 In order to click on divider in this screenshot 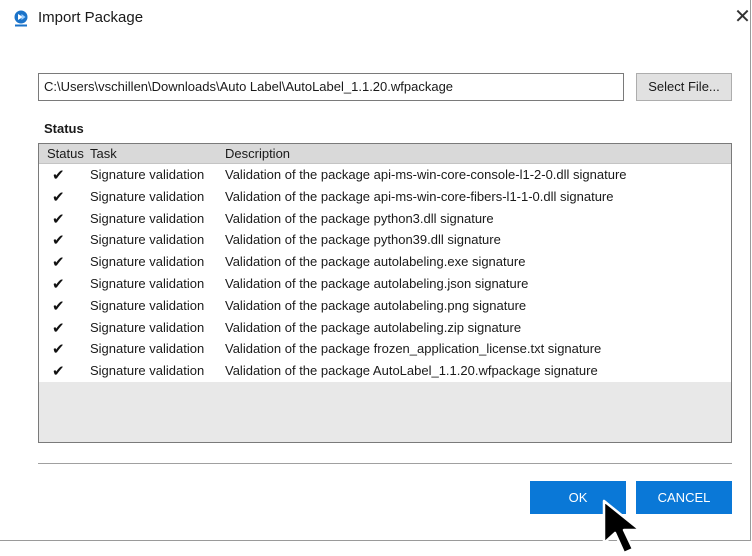, I will do `click(385, 464)`.